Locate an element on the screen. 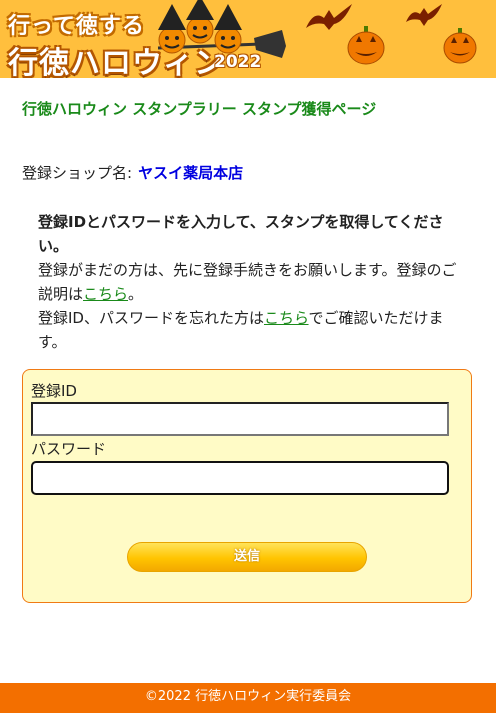 The width and height of the screenshot is (496, 713). logo-tagline: 行って徳する is located at coordinates (76, 26).